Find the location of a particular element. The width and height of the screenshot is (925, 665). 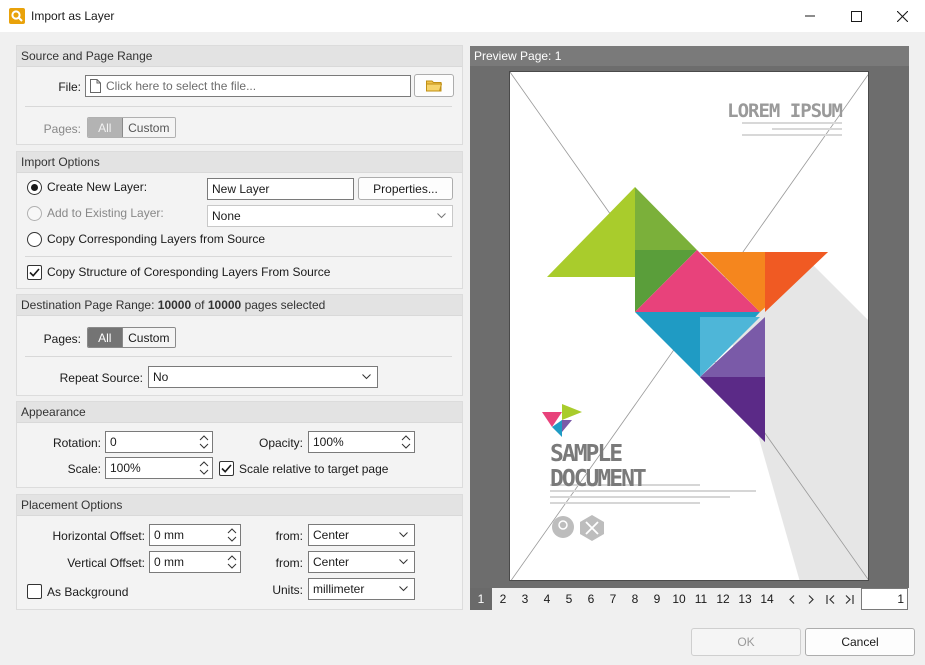

last-page-button is located at coordinates (849, 599).